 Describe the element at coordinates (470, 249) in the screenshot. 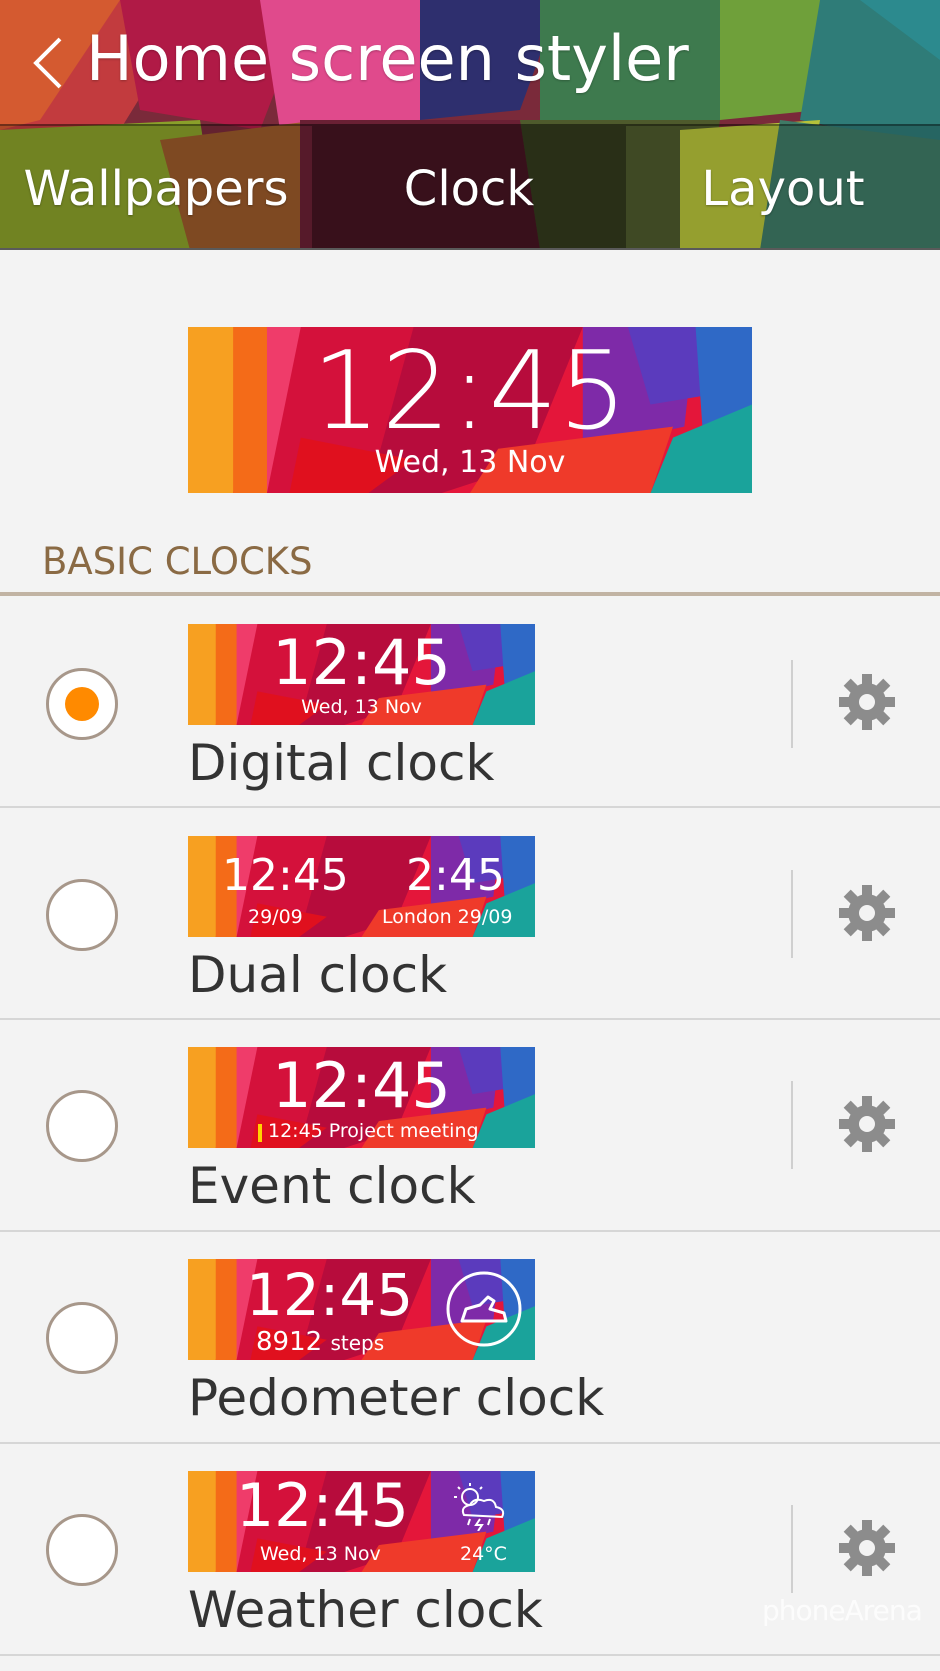

I see `header-divider` at that location.